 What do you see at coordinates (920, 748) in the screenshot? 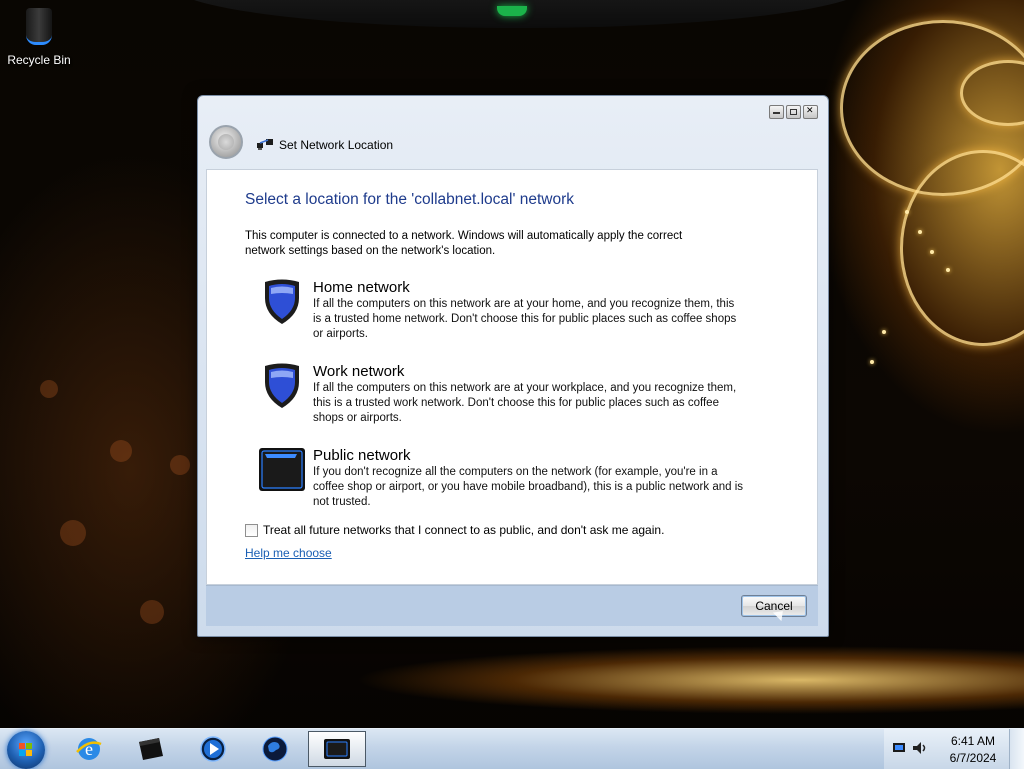
I see `volume-tray-icon` at bounding box center [920, 748].